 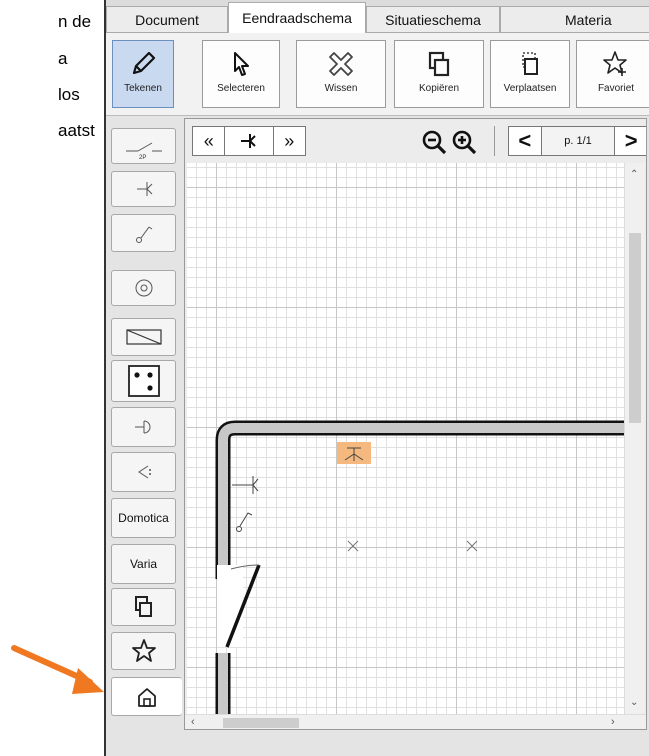 I want to click on doc-text-line: aatst, so click(x=76, y=130).